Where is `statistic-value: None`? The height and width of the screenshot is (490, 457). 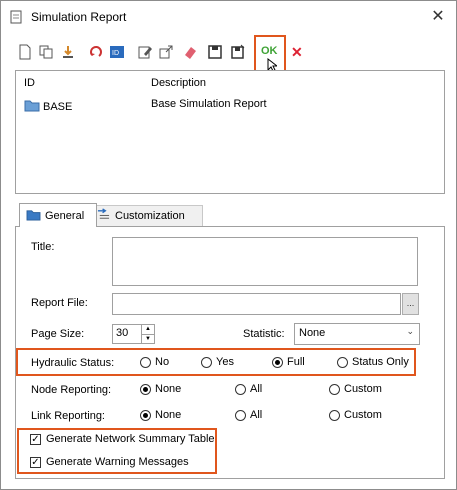
statistic-value: None is located at coordinates (312, 333).